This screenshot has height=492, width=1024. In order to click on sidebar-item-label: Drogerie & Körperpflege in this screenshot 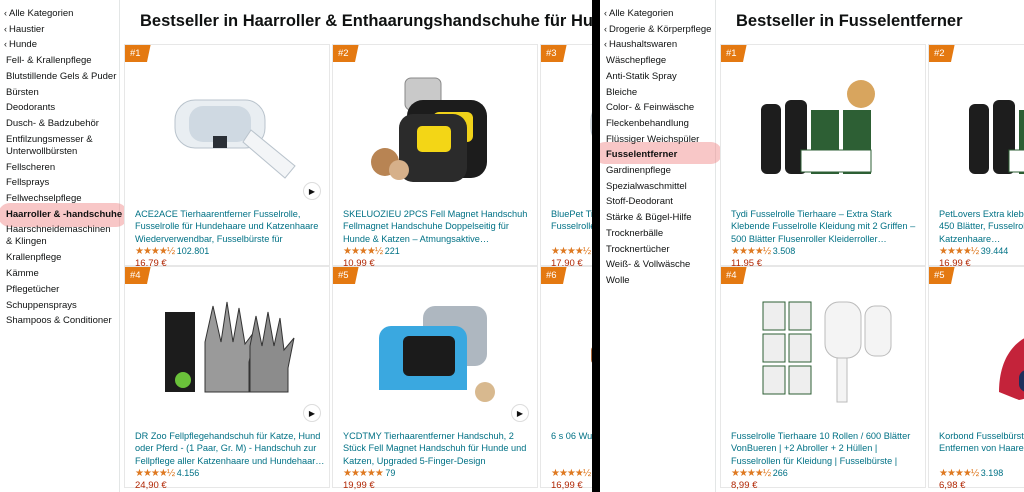, I will do `click(660, 29)`.